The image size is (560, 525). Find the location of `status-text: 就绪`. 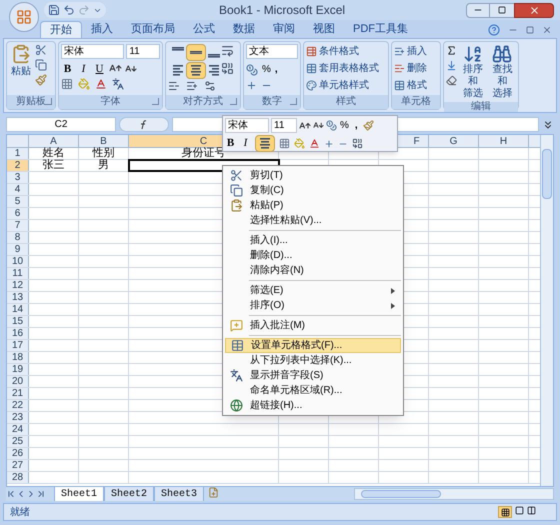

status-text: 就绪 is located at coordinates (20, 513).